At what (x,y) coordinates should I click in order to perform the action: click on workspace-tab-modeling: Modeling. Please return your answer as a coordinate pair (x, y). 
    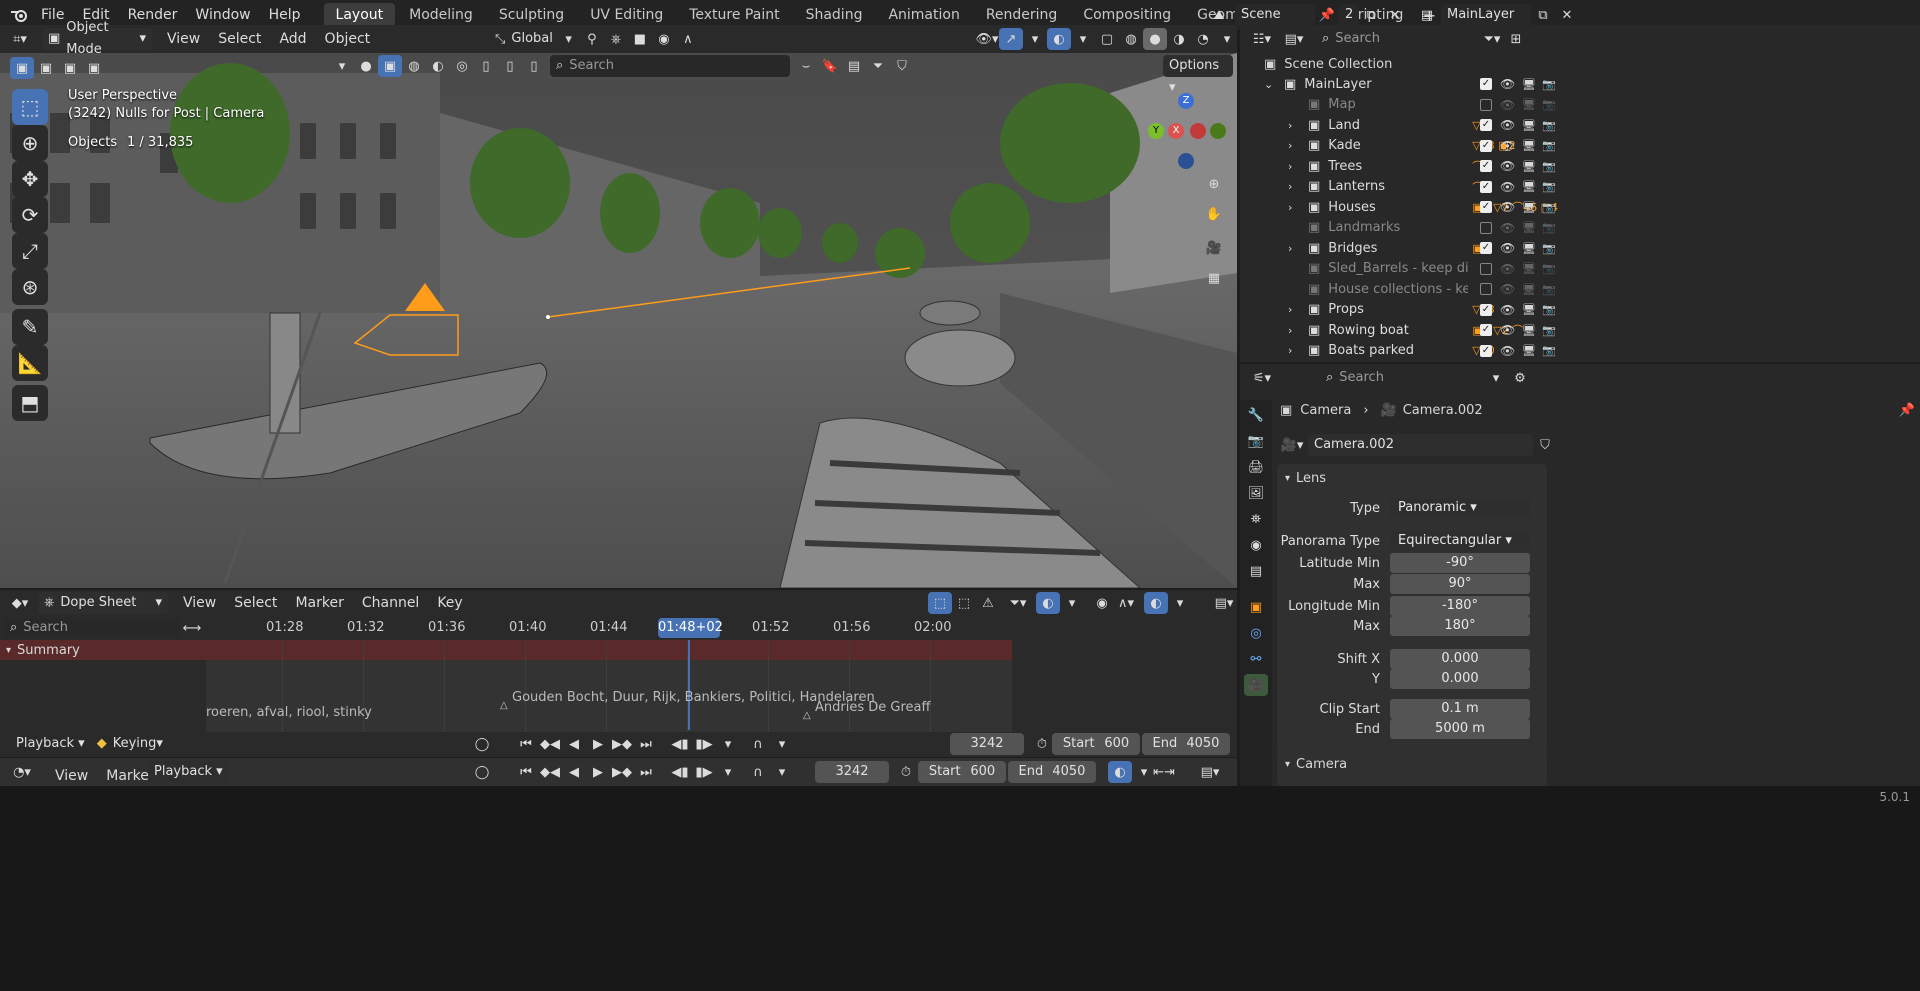
    Looking at the image, I should click on (441, 15).